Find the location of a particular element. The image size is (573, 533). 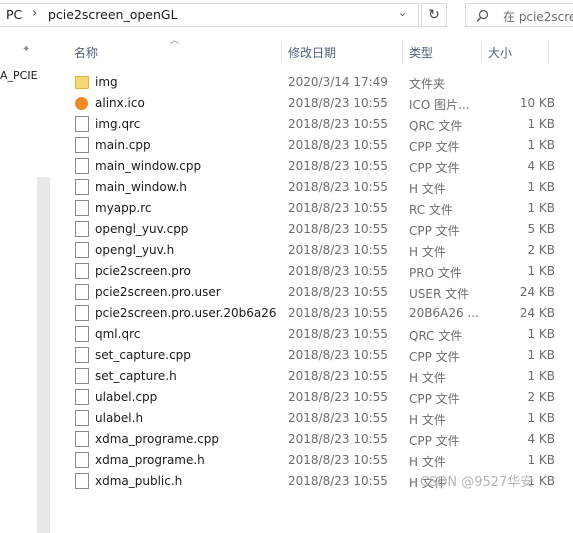

file-row: set_capture.h 2018/8/23 10:55 H 文件 1 KB is located at coordinates (317, 376).